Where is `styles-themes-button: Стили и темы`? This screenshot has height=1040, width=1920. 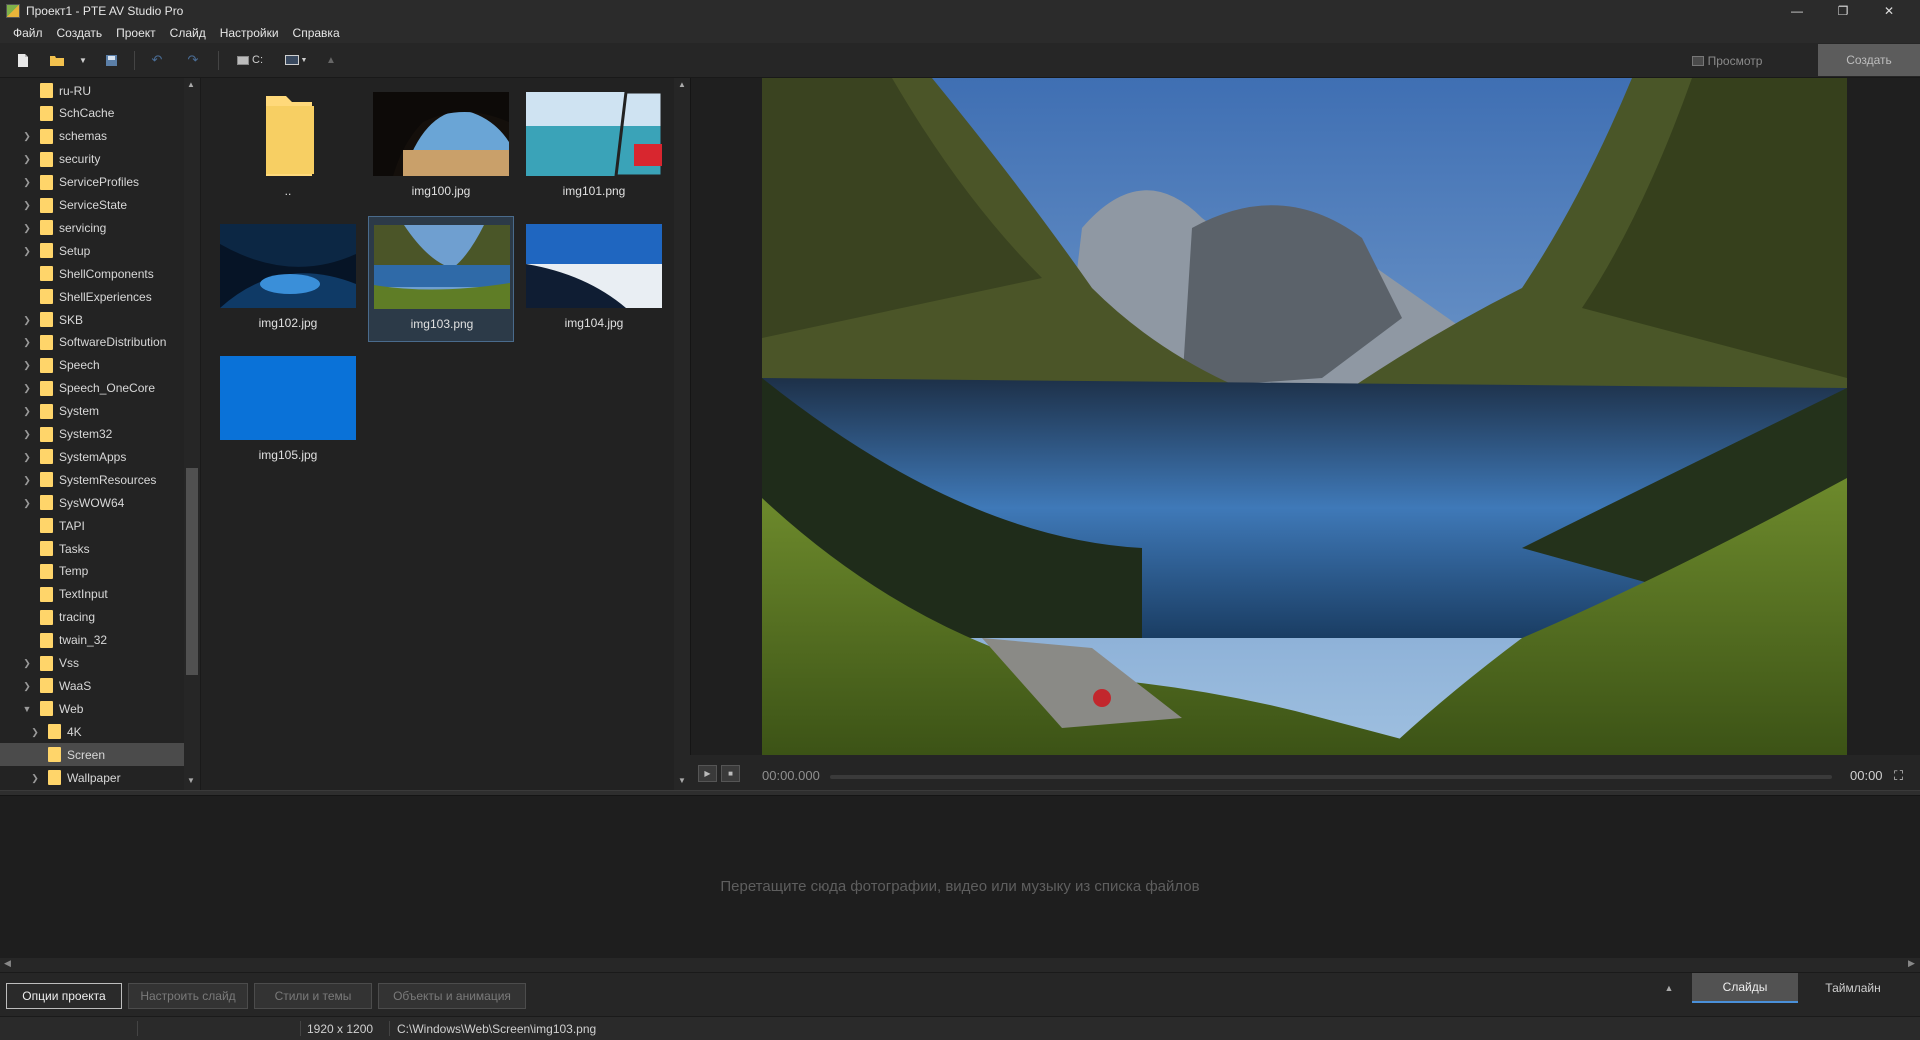 styles-themes-button: Стили и темы is located at coordinates (313, 996).